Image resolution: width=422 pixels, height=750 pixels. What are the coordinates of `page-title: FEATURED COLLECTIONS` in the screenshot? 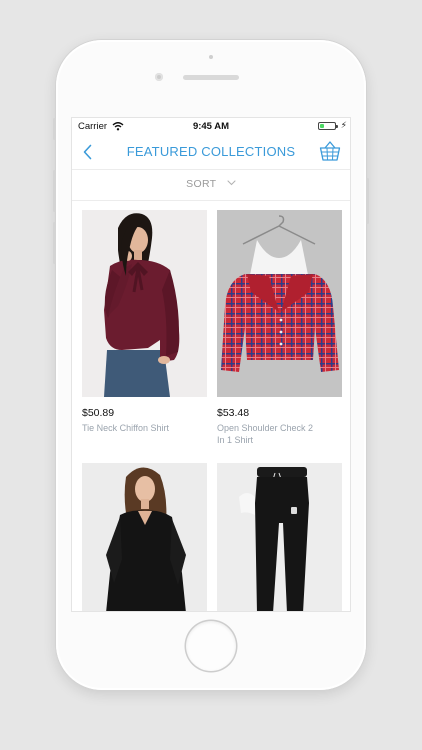 It's located at (211, 151).